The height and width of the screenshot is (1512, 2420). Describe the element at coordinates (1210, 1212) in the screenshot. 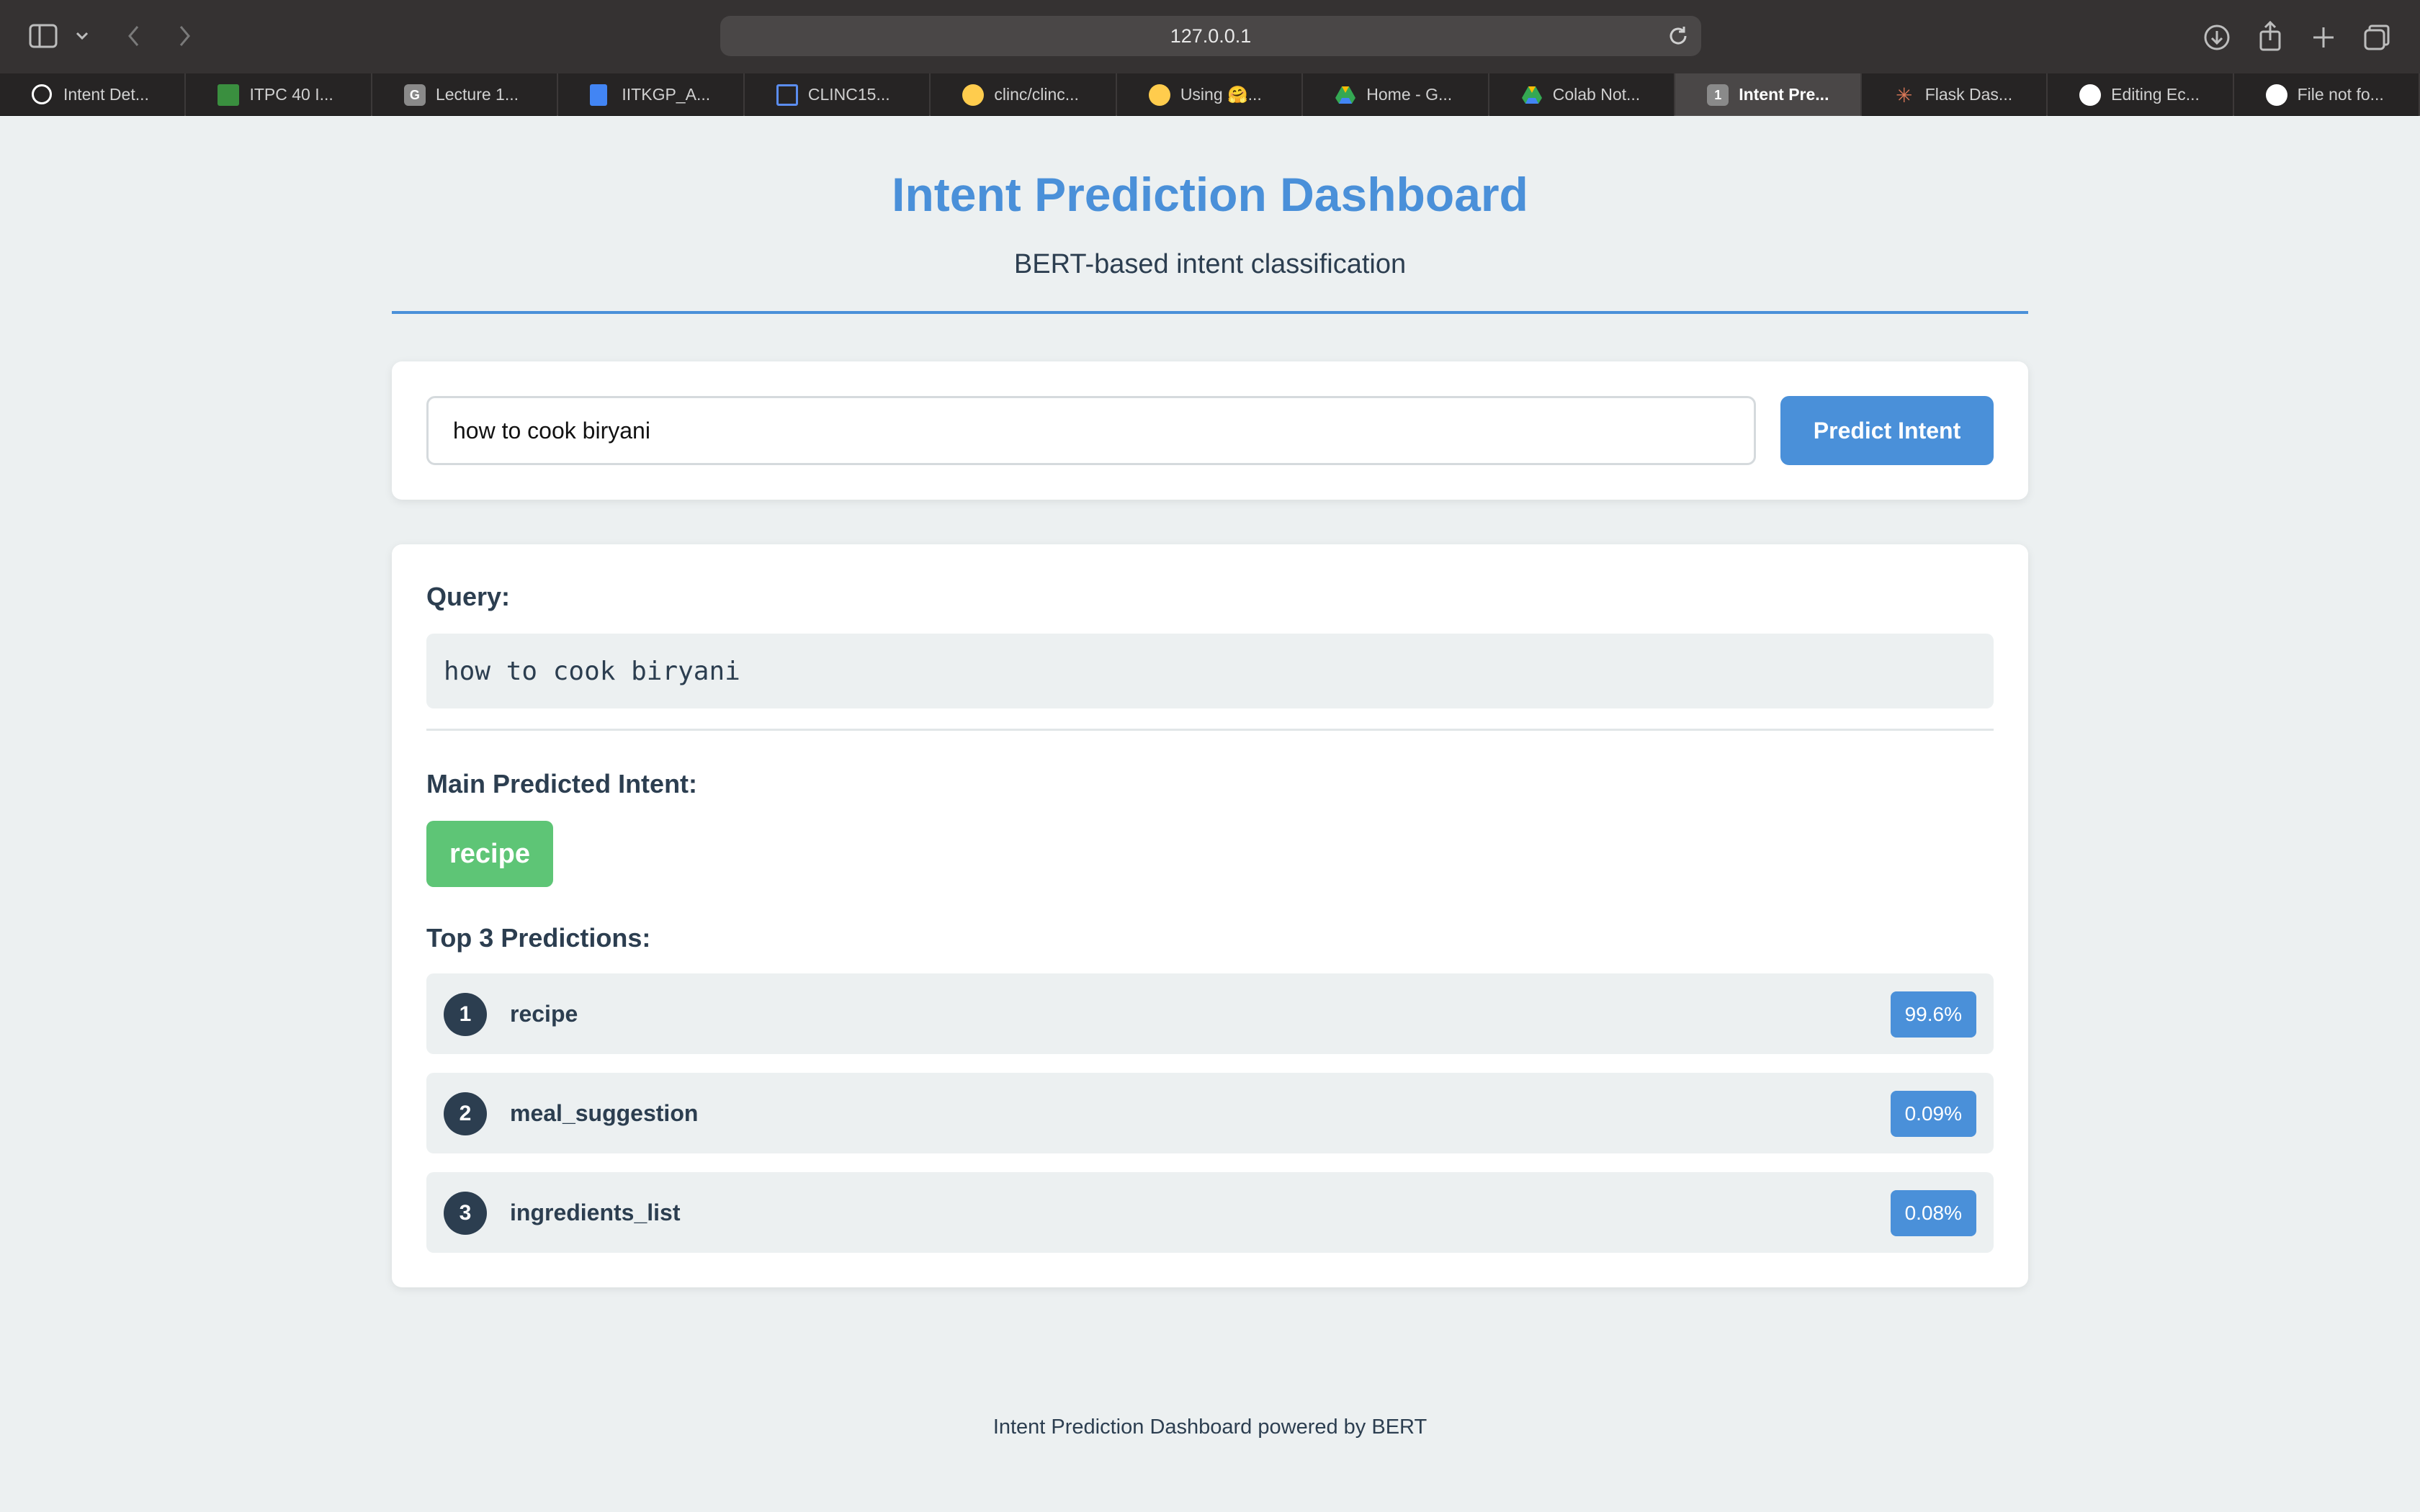

I see `prediction-row: 3 ingredients_list 0.08%` at that location.